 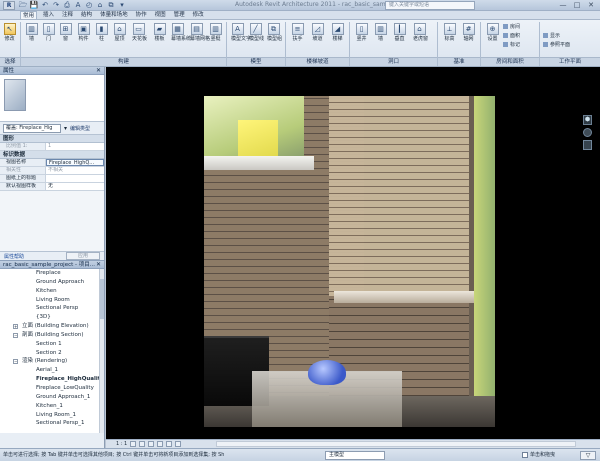 What do you see at coordinates (274, 33) in the screenshot?
I see `model-group-button: ⧉ 模型组` at bounding box center [274, 33].